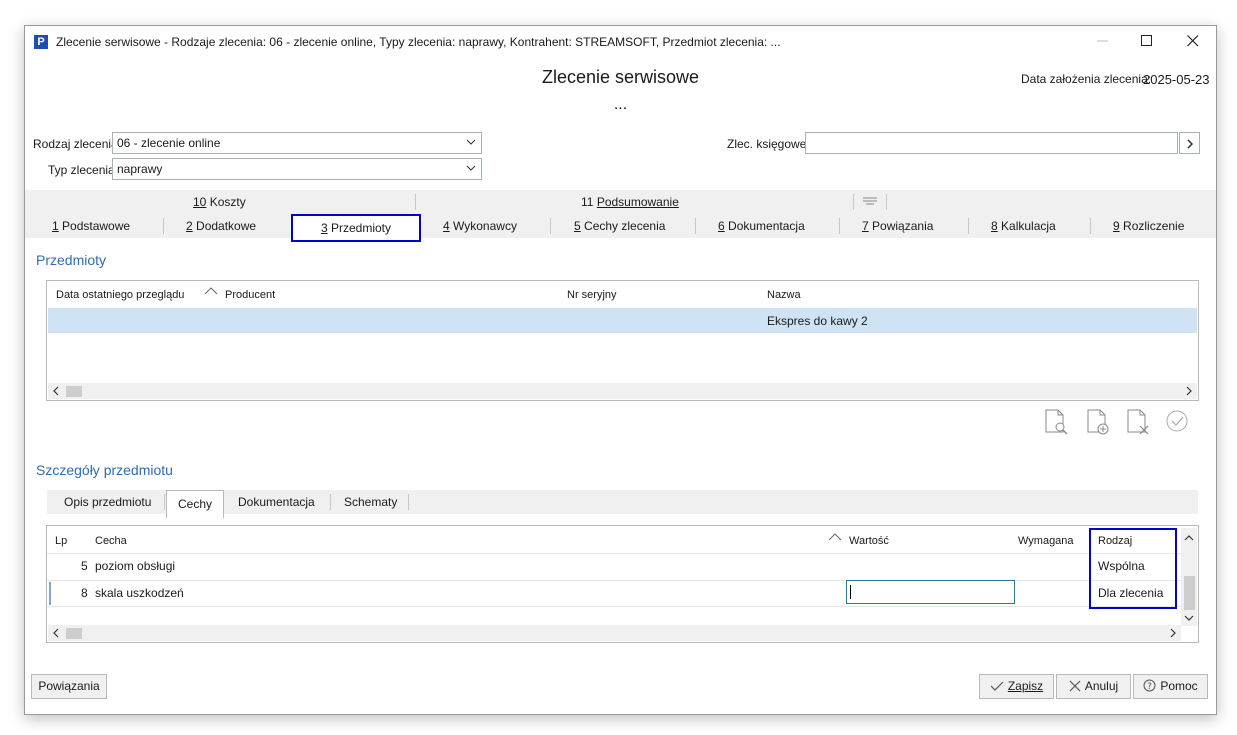 This screenshot has height=735, width=1237. What do you see at coordinates (869, 541) in the screenshot?
I see `column-header-value: Wartość` at bounding box center [869, 541].